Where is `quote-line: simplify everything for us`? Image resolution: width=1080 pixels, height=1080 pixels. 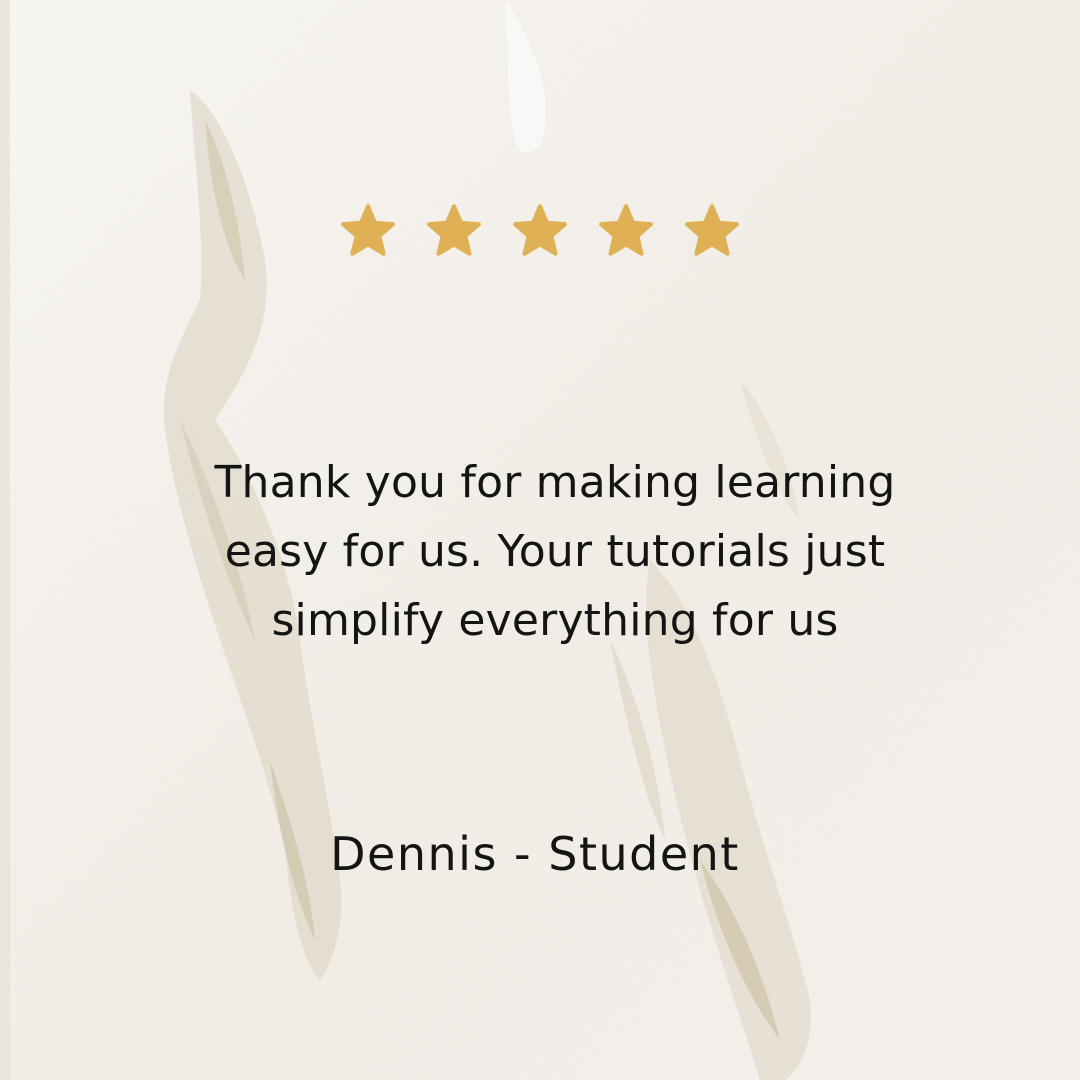 quote-line: simplify everything for us is located at coordinates (555, 620).